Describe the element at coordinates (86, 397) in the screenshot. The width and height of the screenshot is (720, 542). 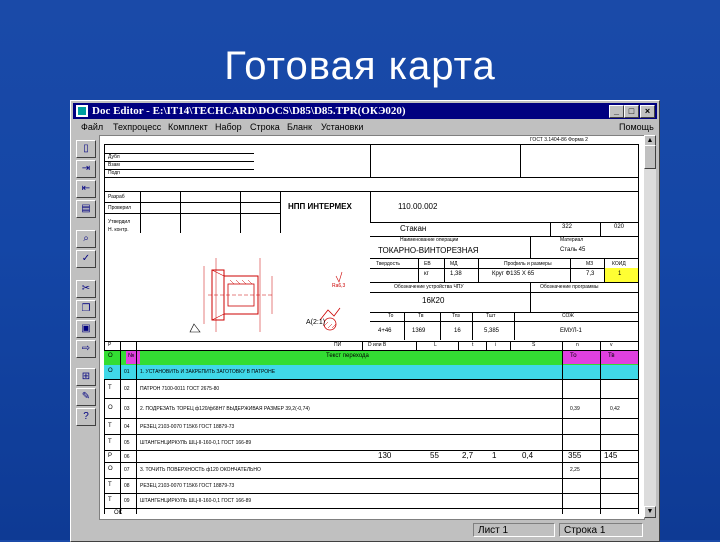
I see `edit-icon: ✎` at that location.